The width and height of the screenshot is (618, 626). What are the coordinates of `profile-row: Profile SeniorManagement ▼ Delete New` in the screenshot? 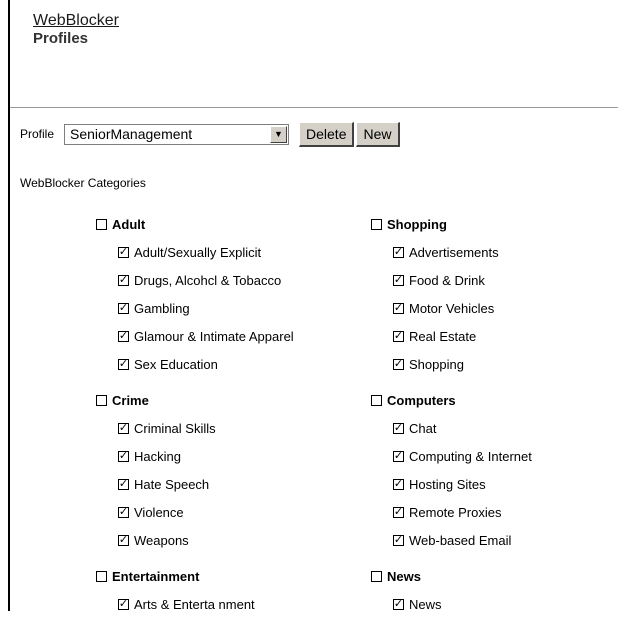 It's located at (210, 134).